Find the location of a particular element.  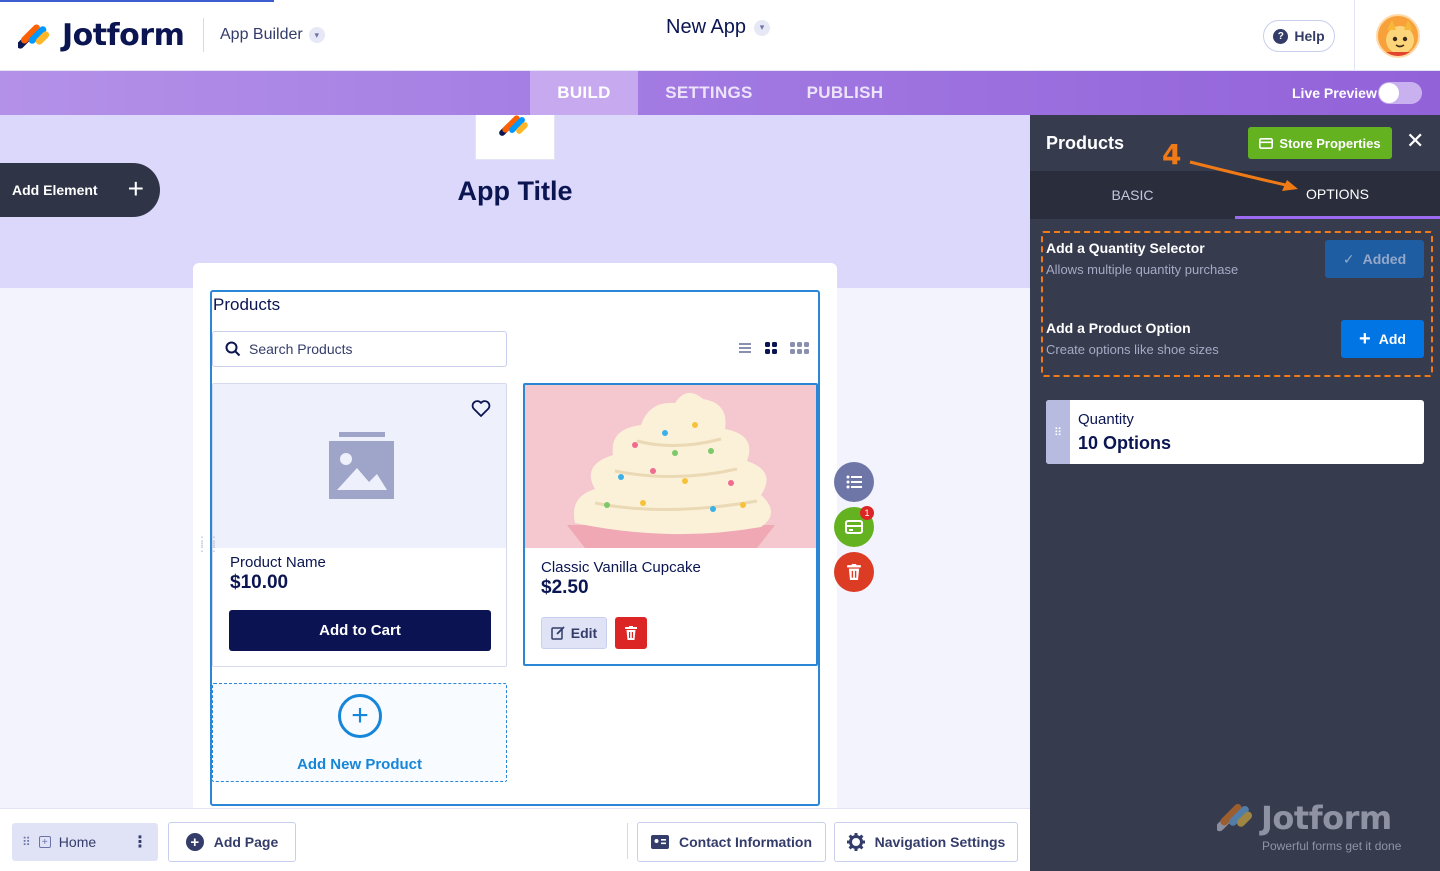

products-widget-title: Products is located at coordinates (247, 304).